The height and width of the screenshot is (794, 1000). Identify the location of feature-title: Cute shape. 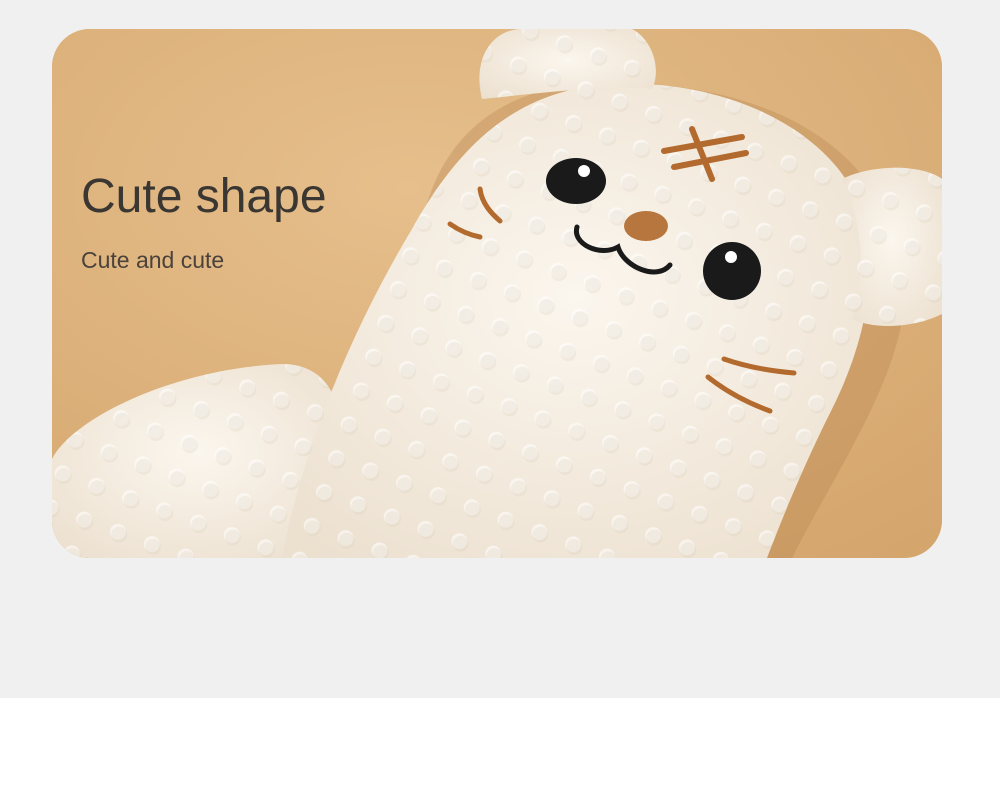
(204, 196).